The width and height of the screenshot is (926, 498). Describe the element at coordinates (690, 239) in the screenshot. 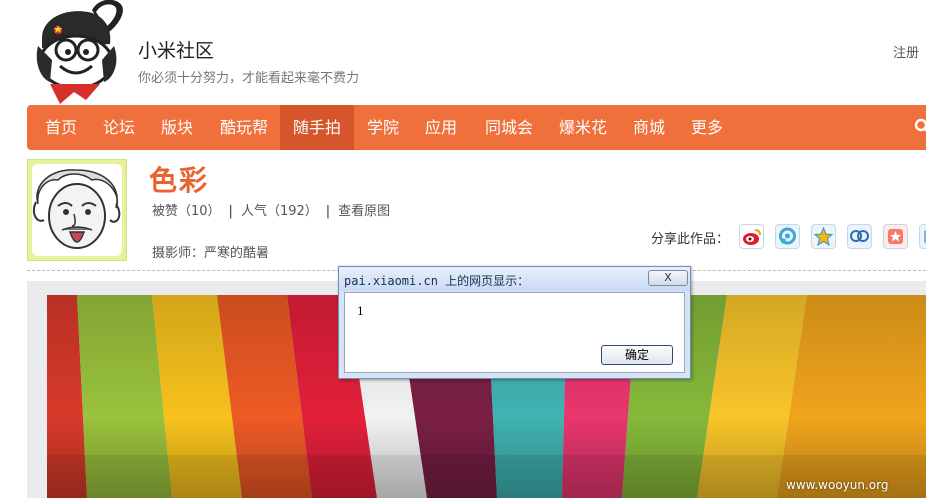

I see `share-label: 分享此作品：` at that location.